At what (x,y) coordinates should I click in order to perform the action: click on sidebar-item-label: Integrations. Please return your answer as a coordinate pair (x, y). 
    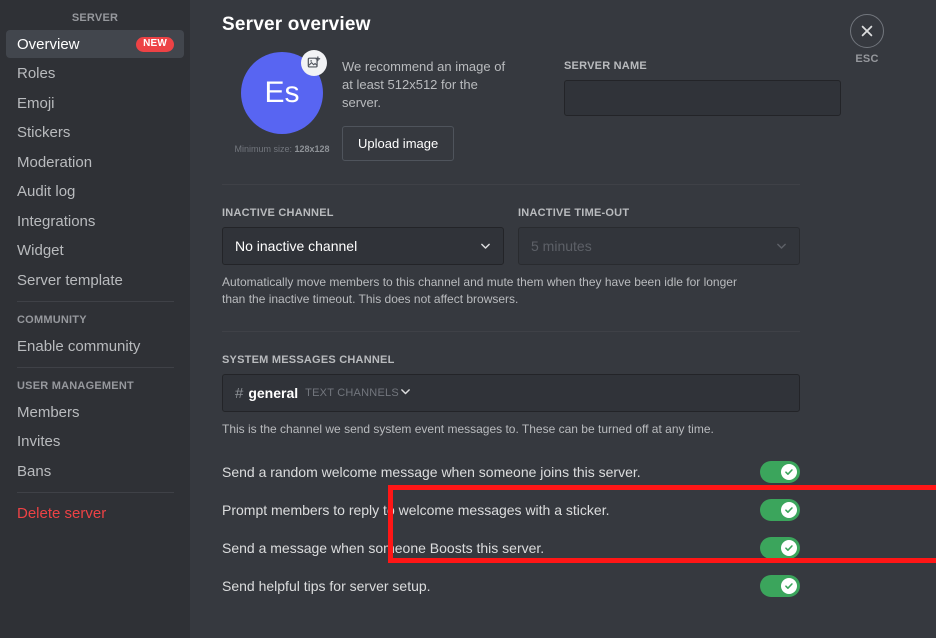
    Looking at the image, I should click on (56, 221).